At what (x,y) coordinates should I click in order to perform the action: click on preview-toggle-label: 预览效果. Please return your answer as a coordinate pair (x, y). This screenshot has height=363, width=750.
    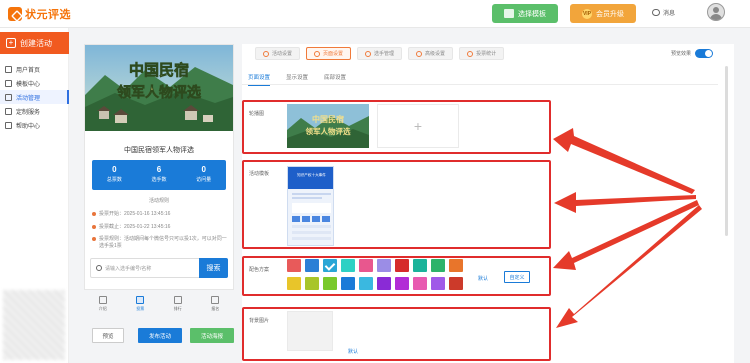
    Looking at the image, I should click on (681, 54).